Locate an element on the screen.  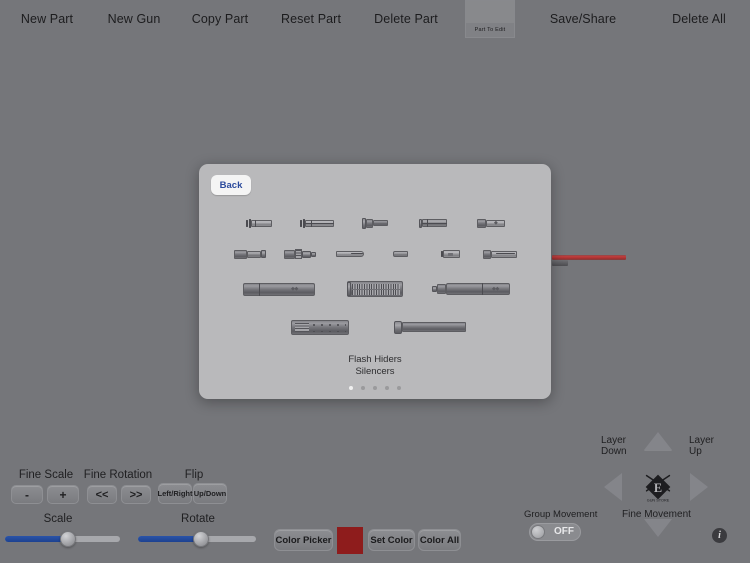
toggle-knob is located at coordinates (538, 532).